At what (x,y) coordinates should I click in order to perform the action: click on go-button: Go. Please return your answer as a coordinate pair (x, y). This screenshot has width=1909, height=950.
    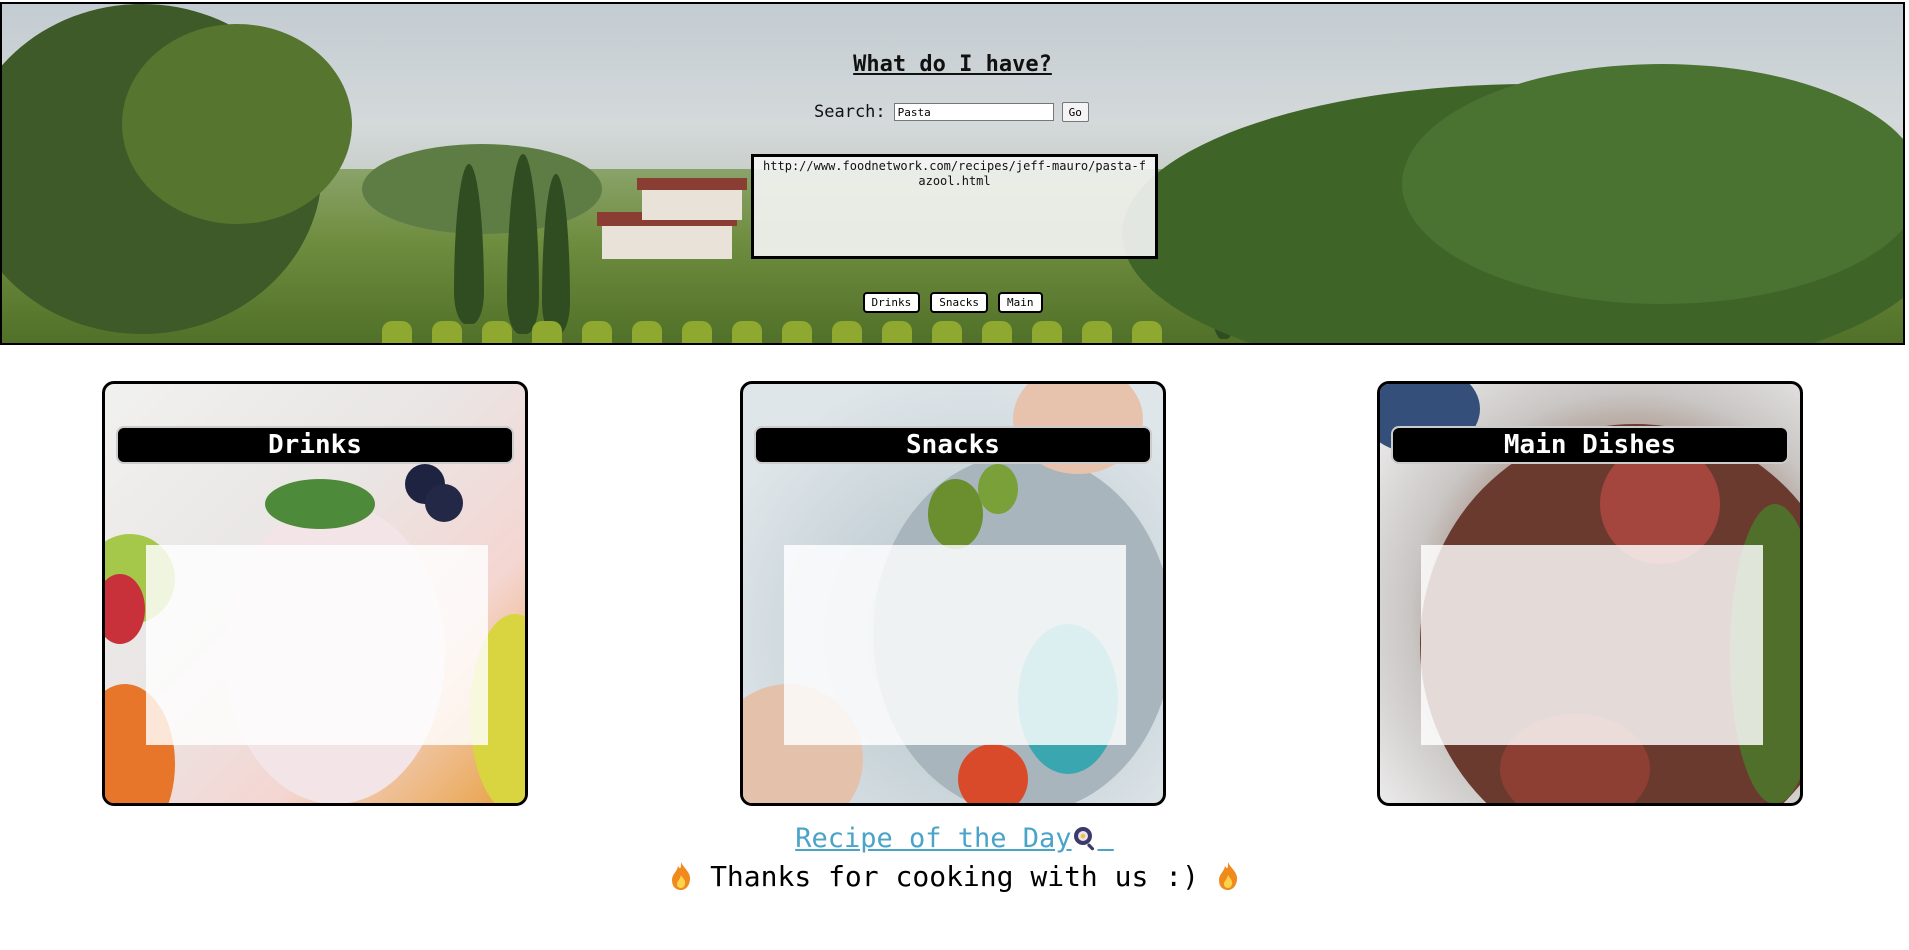
    Looking at the image, I should click on (1075, 112).